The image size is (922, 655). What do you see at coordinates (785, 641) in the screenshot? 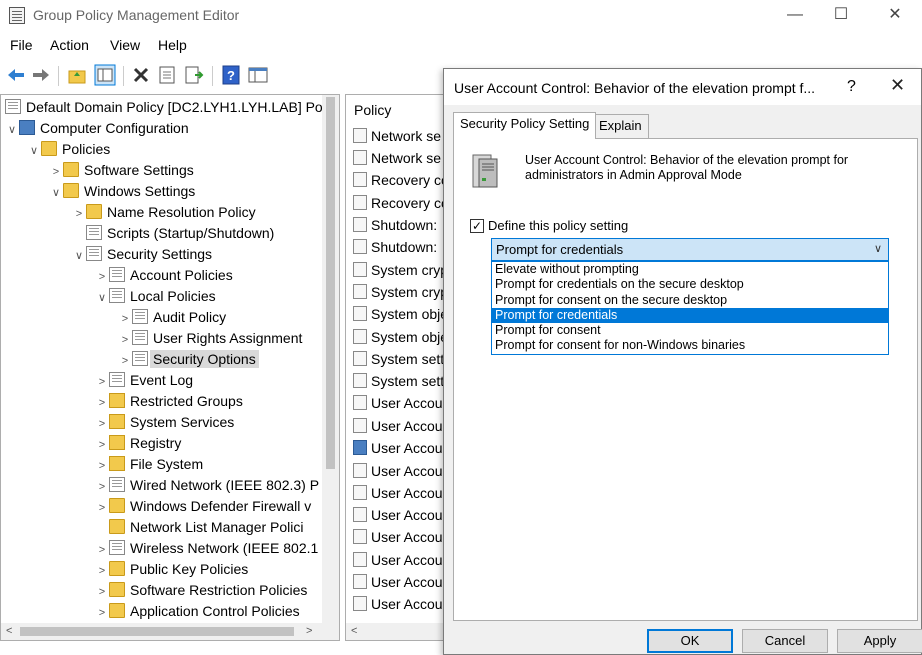
I see `cancel-button: Cancel` at bounding box center [785, 641].